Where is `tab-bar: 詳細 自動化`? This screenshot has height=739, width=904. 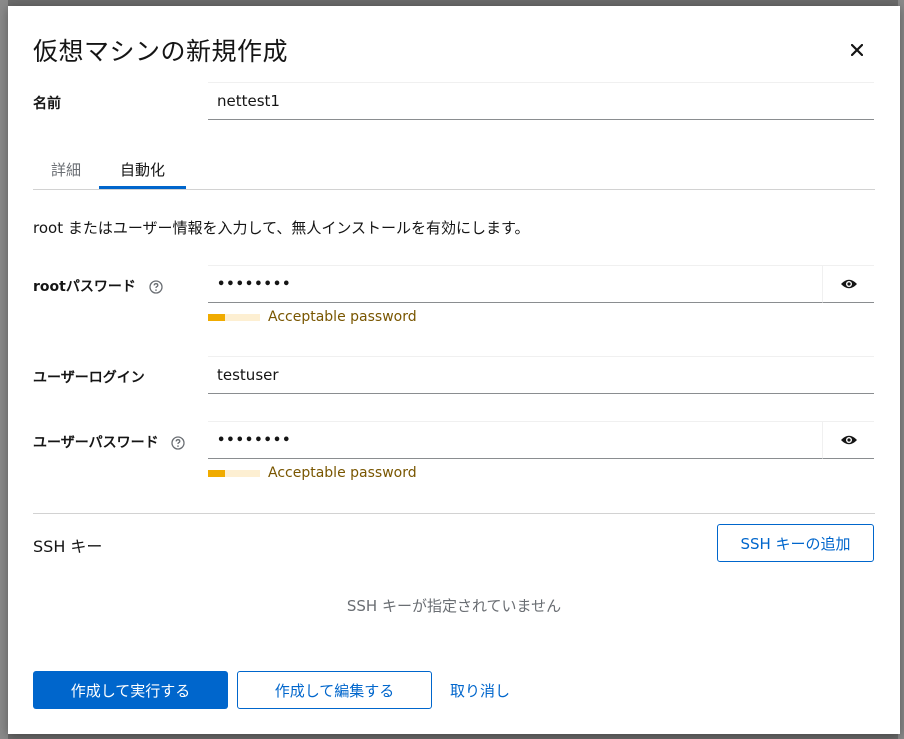
tab-bar: 詳細 自動化 is located at coordinates (454, 170).